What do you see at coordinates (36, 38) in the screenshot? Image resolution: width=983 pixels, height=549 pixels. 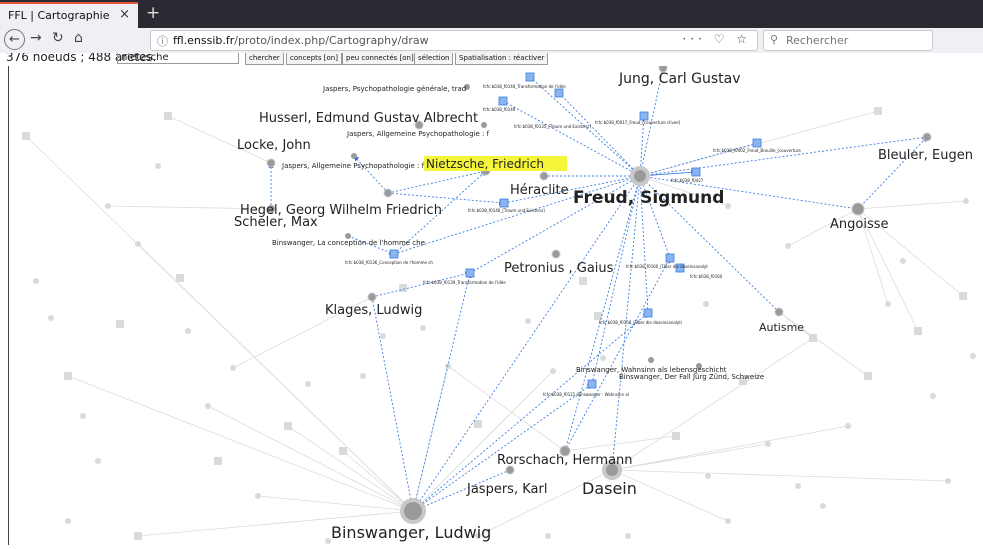 I see `forward-icon: →` at bounding box center [36, 38].